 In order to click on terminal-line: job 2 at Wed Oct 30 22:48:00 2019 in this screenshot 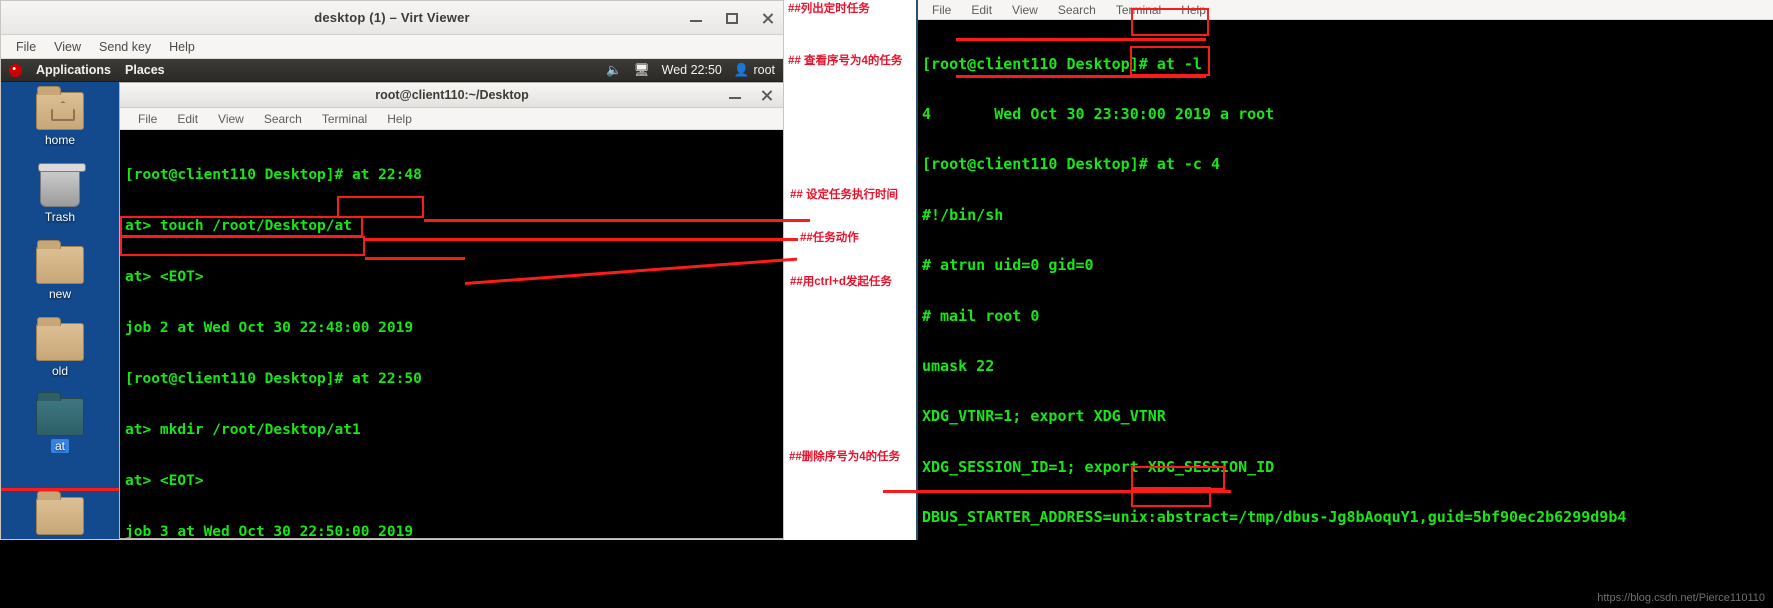, I will do `click(269, 328)`.